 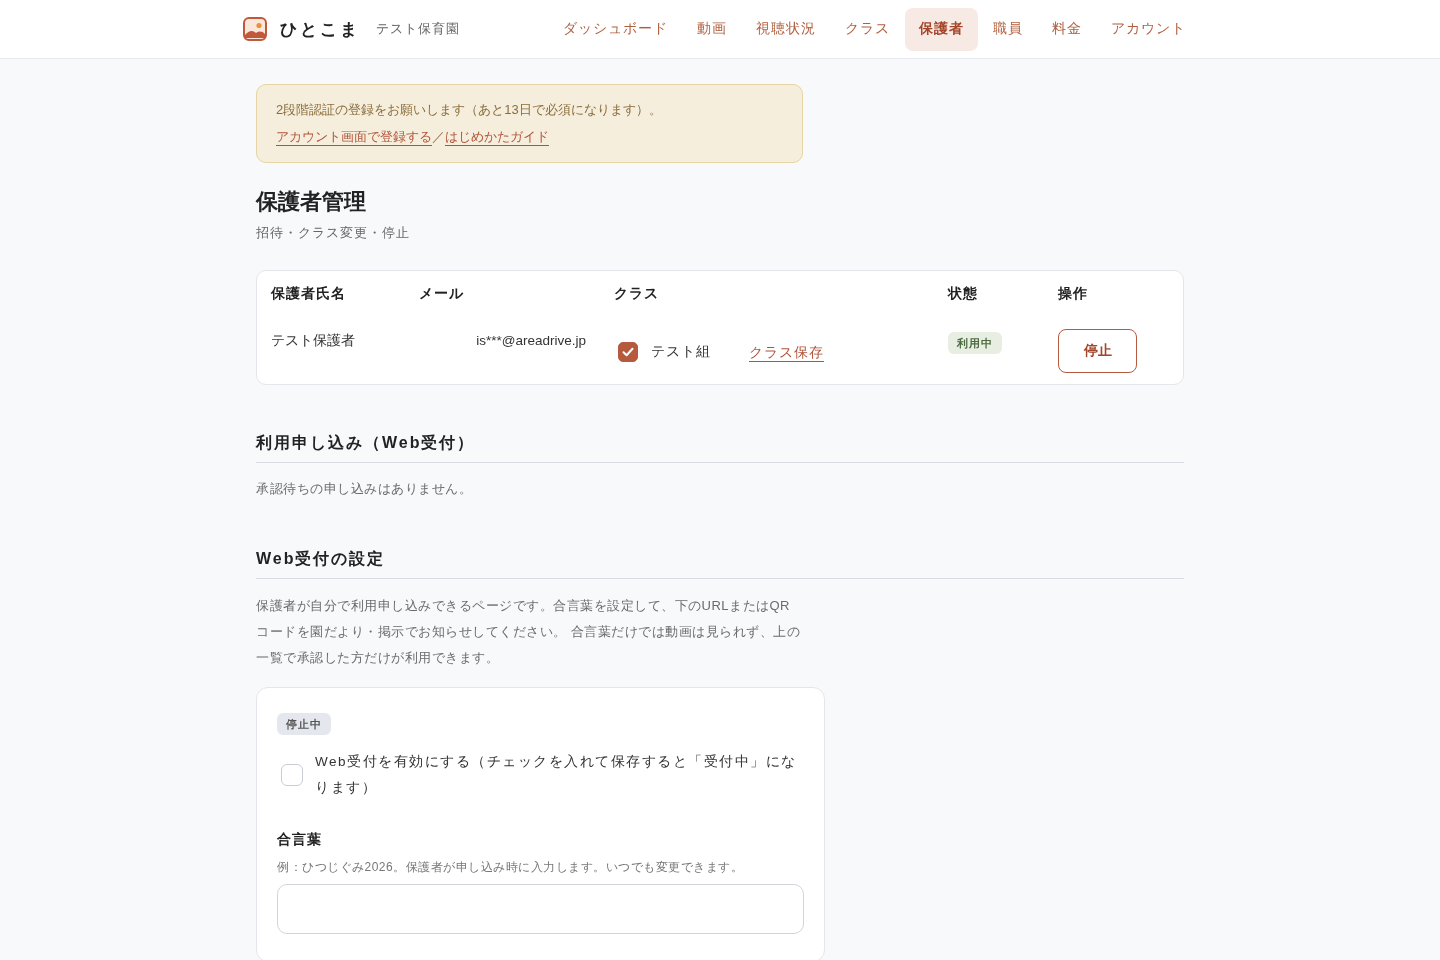 I want to click on status-badge: 利用中, so click(x=975, y=343).